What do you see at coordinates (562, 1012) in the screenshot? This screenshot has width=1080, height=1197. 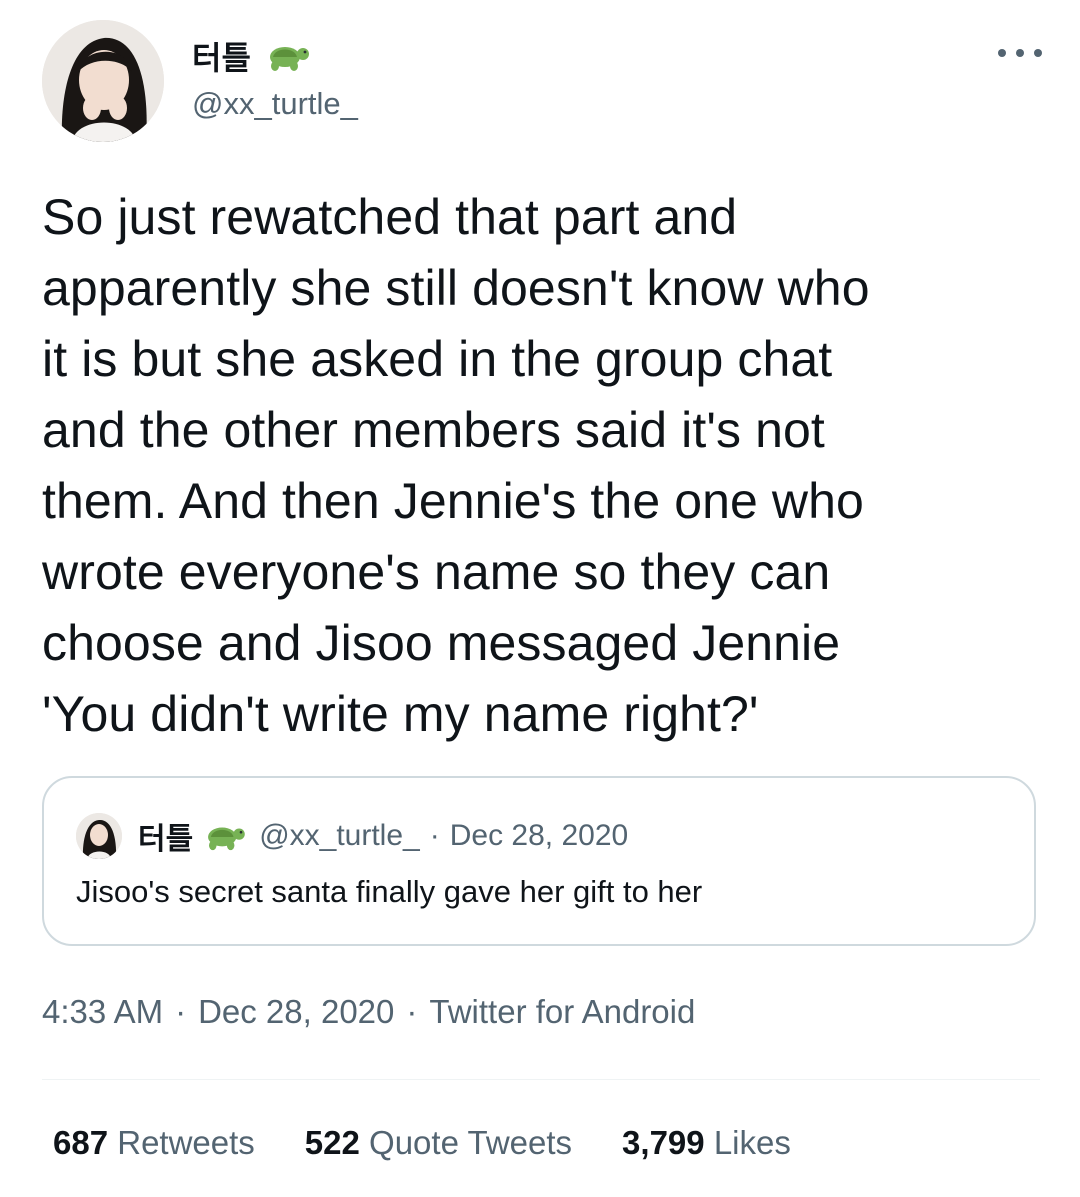 I see `tweet-source: Twitter for Android` at bounding box center [562, 1012].